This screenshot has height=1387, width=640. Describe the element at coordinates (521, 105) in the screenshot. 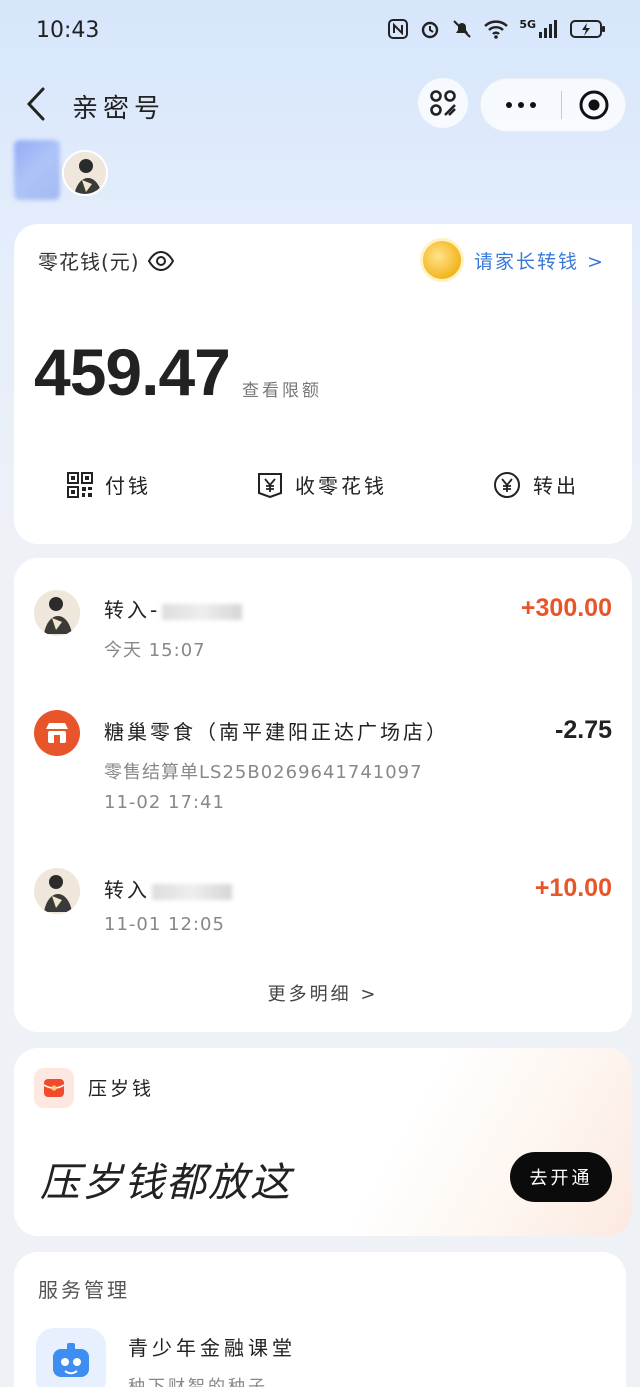

I see `more-button` at that location.